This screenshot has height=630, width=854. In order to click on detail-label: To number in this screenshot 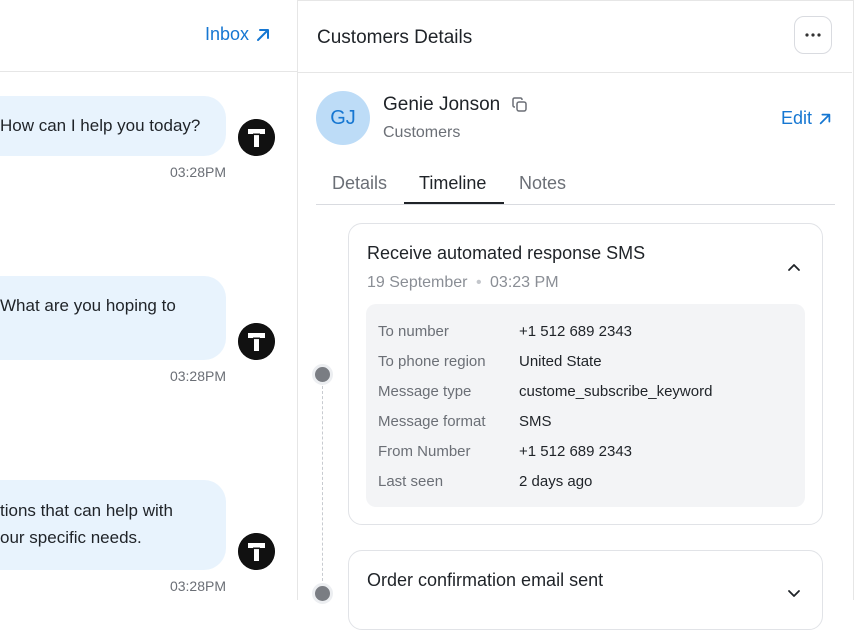, I will do `click(413, 331)`.